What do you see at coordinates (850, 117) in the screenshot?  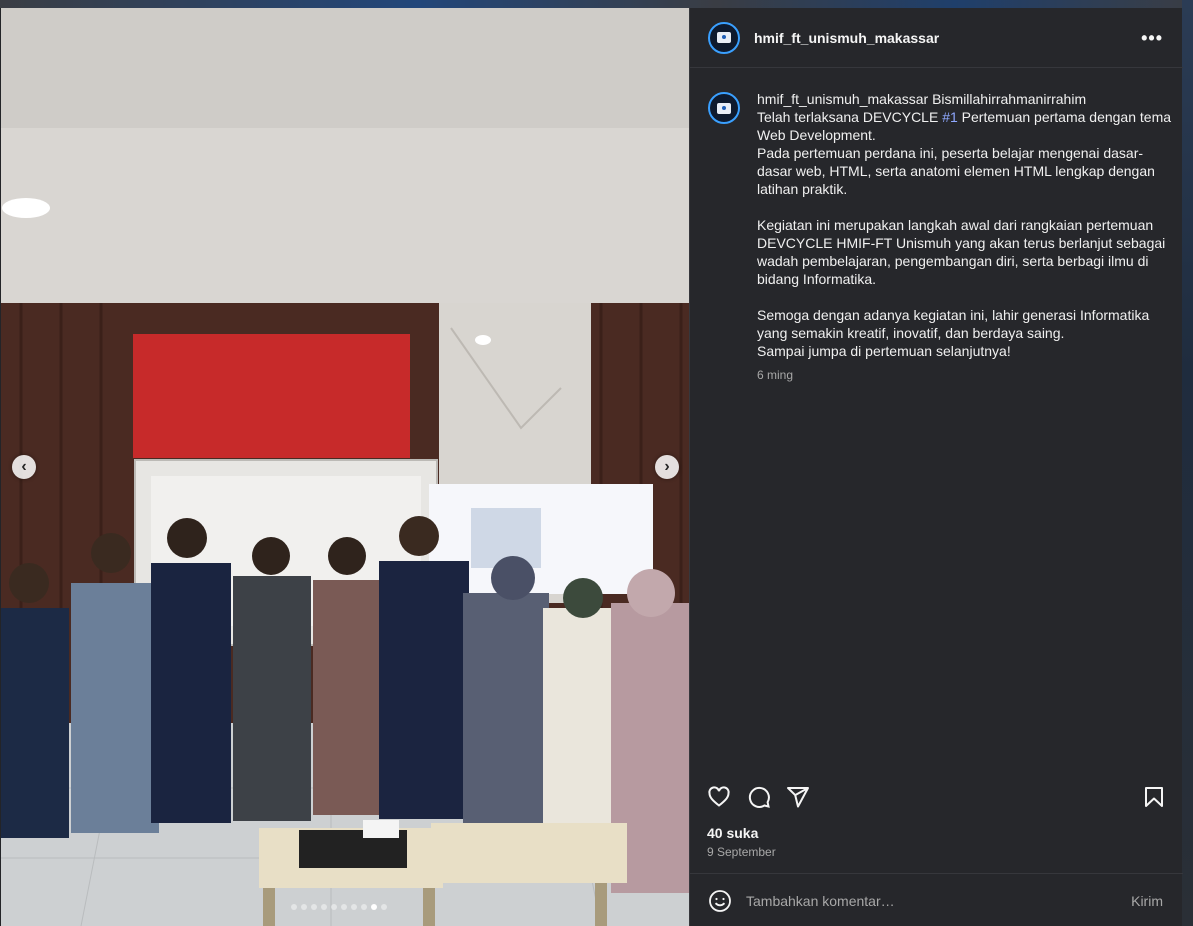 I see `caption-line2-before: Telah terlaksana DEVCYCLE` at bounding box center [850, 117].